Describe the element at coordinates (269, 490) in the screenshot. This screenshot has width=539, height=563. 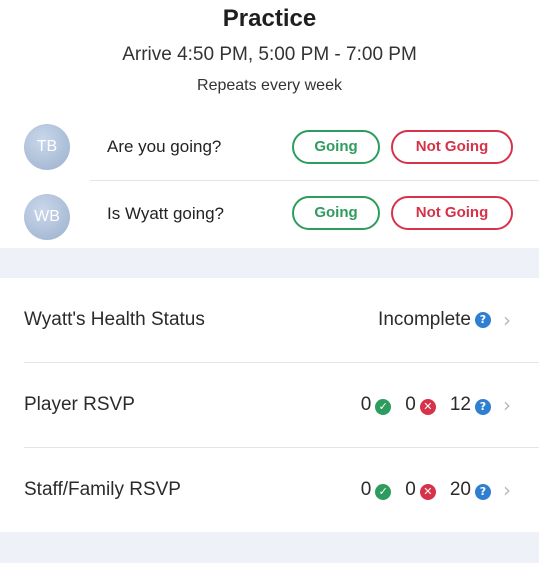
I see `staff-rsvp-row: Staff/Family RSVP 0 ✓ 0 ✕ 20? ›` at that location.